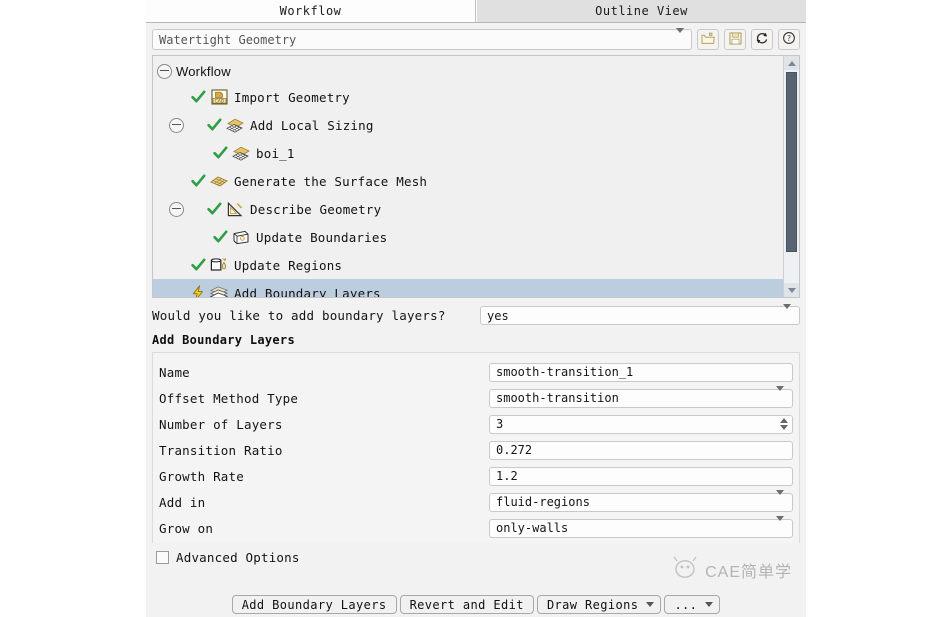 This screenshot has height=617, width=952. What do you see at coordinates (468, 97) in the screenshot?
I see `tree-item-import-geometry: CAD Import Geometry` at bounding box center [468, 97].